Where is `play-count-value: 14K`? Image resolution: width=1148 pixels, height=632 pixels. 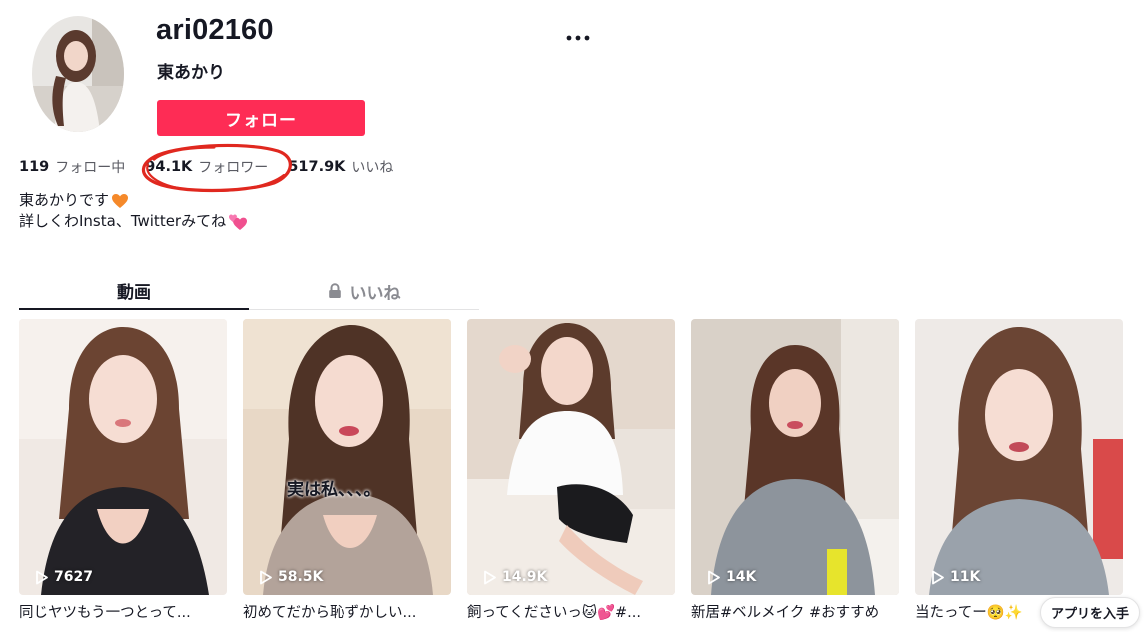
play-count-value: 14K is located at coordinates (741, 577).